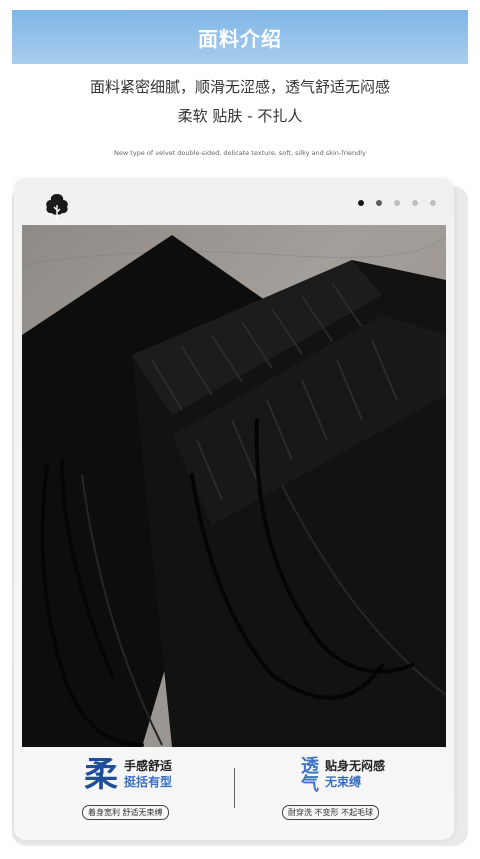 The width and height of the screenshot is (480, 859). I want to click on feature-pill: 着身宽利 舒适无束缚, so click(125, 812).